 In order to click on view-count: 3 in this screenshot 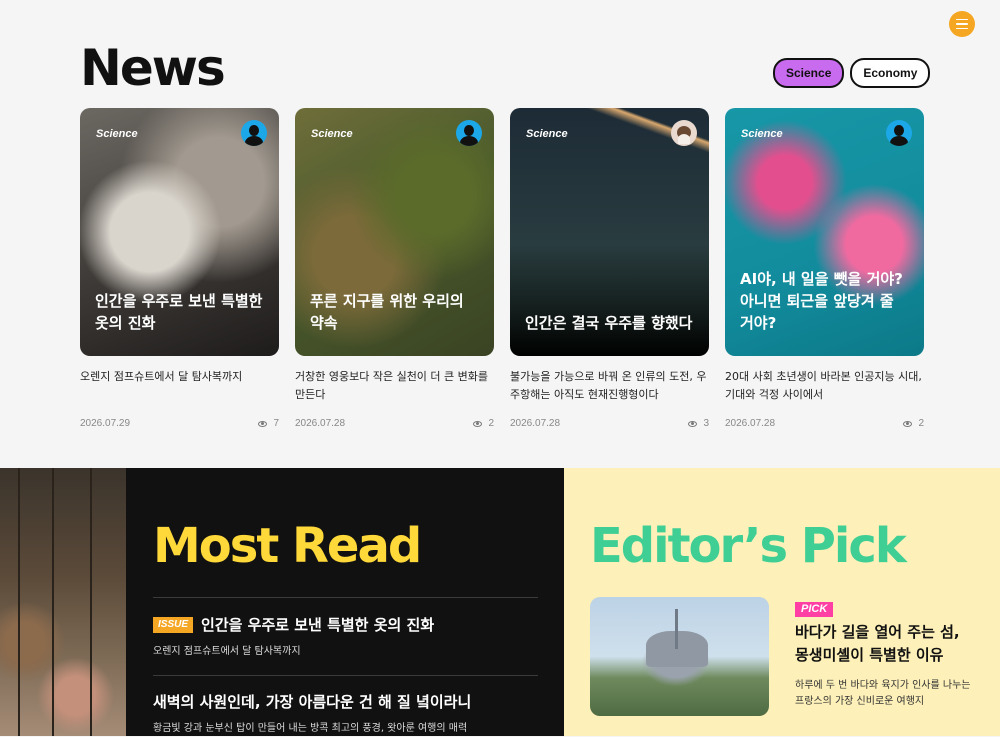, I will do `click(698, 423)`.